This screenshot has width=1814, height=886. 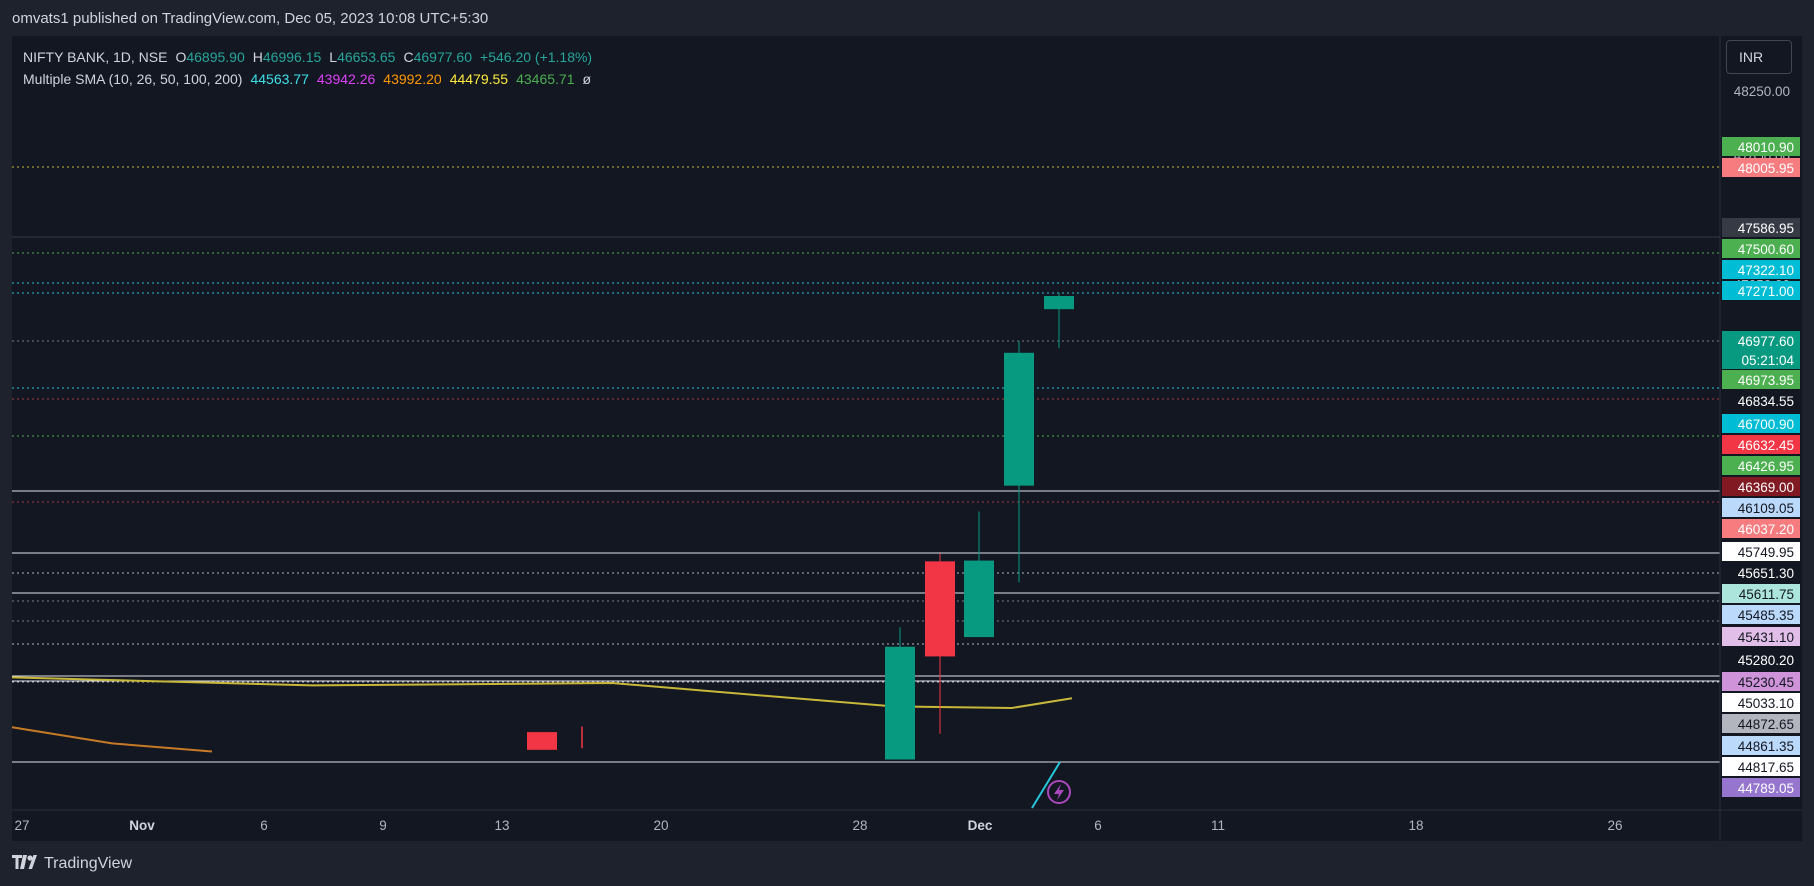 What do you see at coordinates (1766, 767) in the screenshot?
I see `price-label-26: 44817.65` at bounding box center [1766, 767].